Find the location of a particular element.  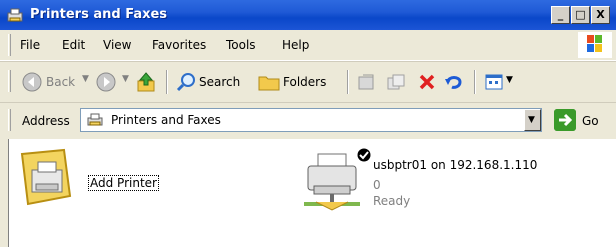

left-frame-edge is located at coordinates (4, 193).